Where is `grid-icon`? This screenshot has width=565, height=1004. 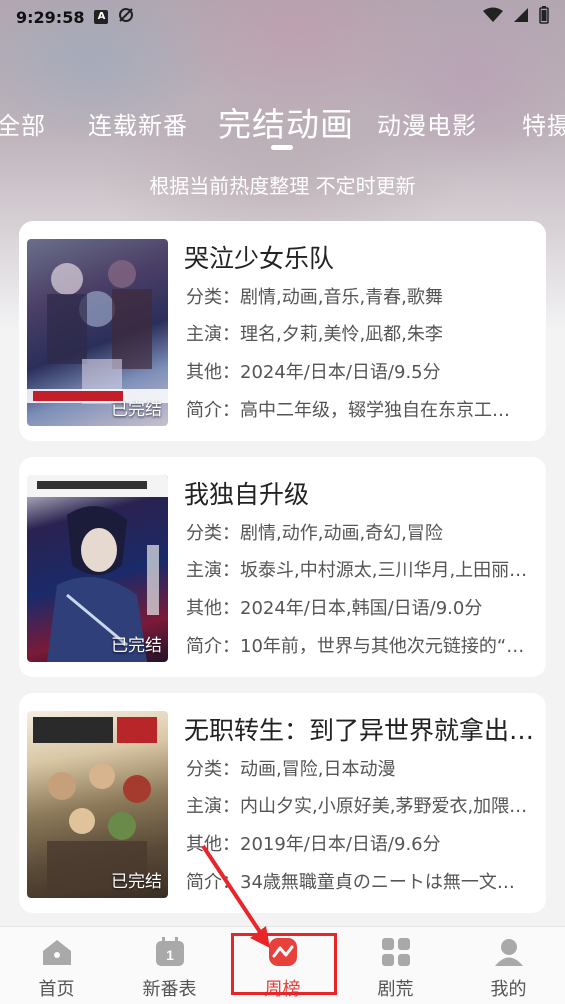 grid-icon is located at coordinates (396, 954).